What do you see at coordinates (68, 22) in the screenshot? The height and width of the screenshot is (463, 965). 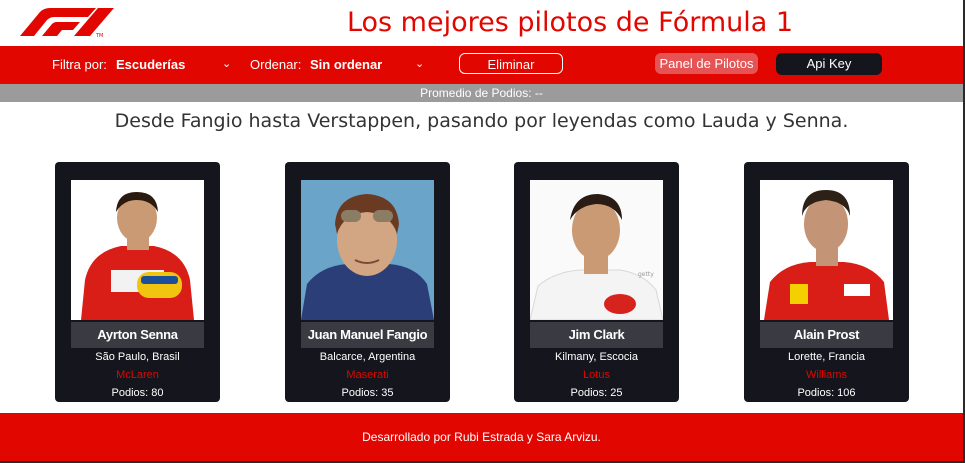 I see `f1-logo: TM` at bounding box center [68, 22].